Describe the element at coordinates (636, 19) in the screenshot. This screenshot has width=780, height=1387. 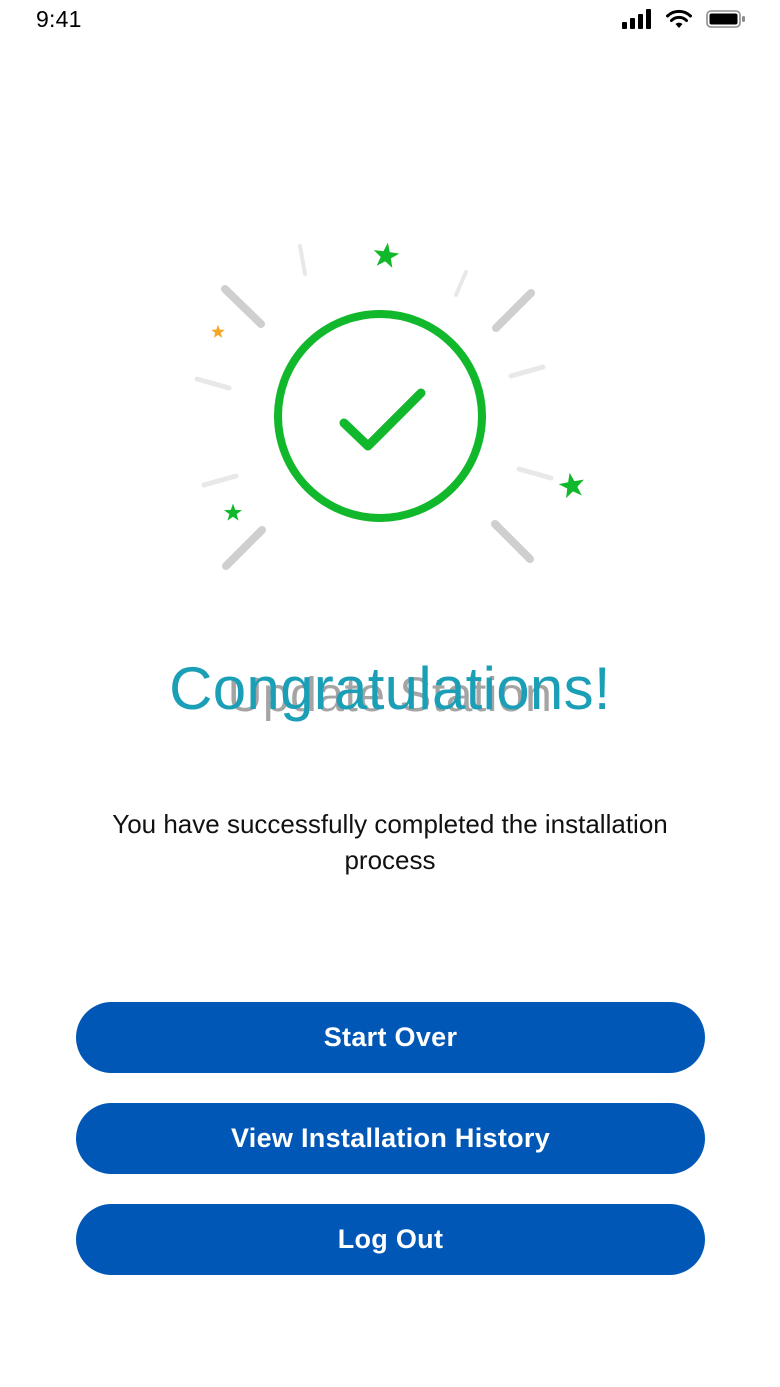
I see `cellular-signal-icon` at that location.